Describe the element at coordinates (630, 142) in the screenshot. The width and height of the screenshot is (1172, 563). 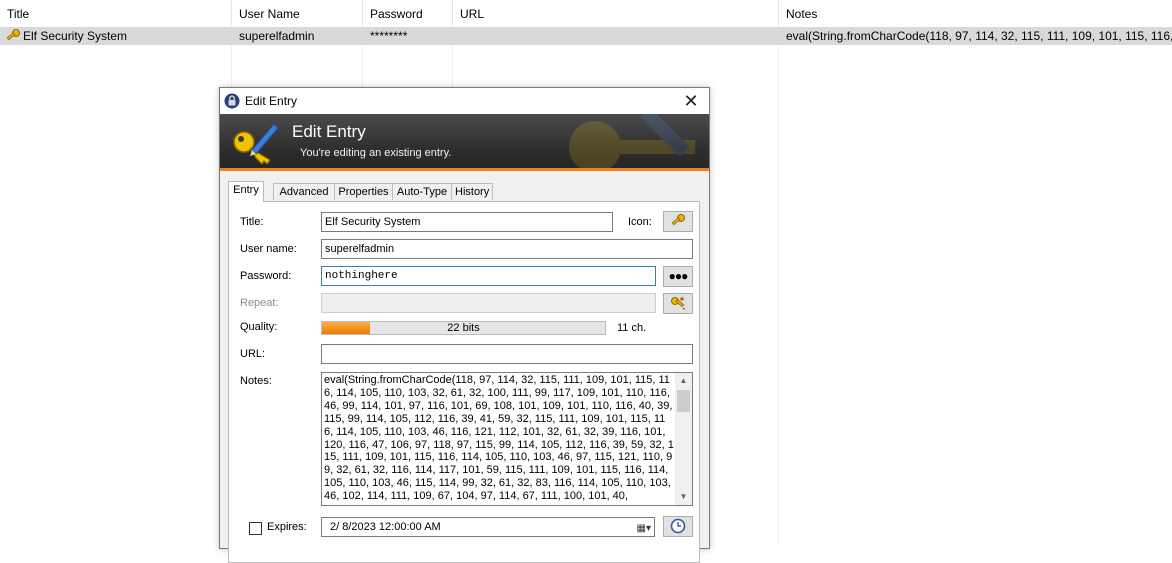
I see `banner-watermark-icon` at that location.